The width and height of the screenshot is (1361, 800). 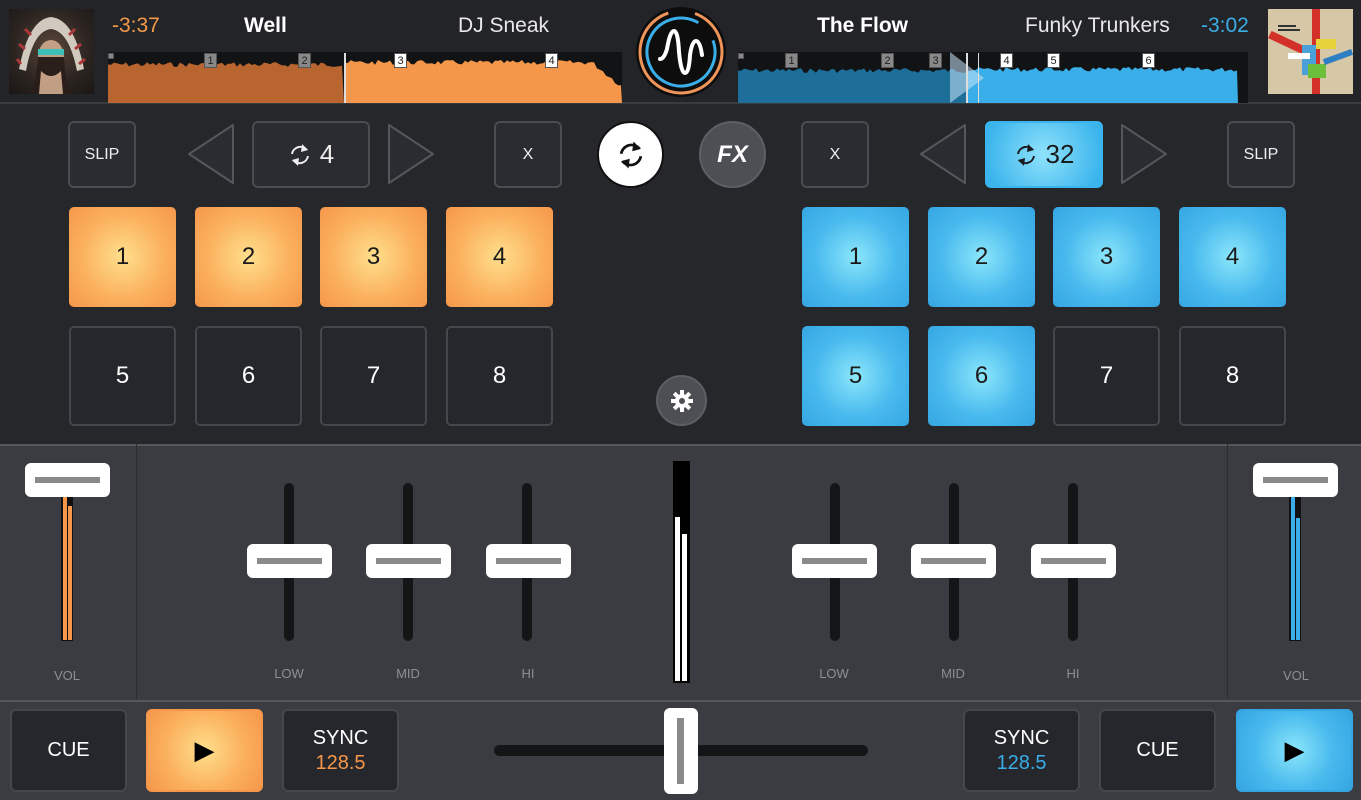 I want to click on eq-hi-knob-right, so click(x=1073, y=561).